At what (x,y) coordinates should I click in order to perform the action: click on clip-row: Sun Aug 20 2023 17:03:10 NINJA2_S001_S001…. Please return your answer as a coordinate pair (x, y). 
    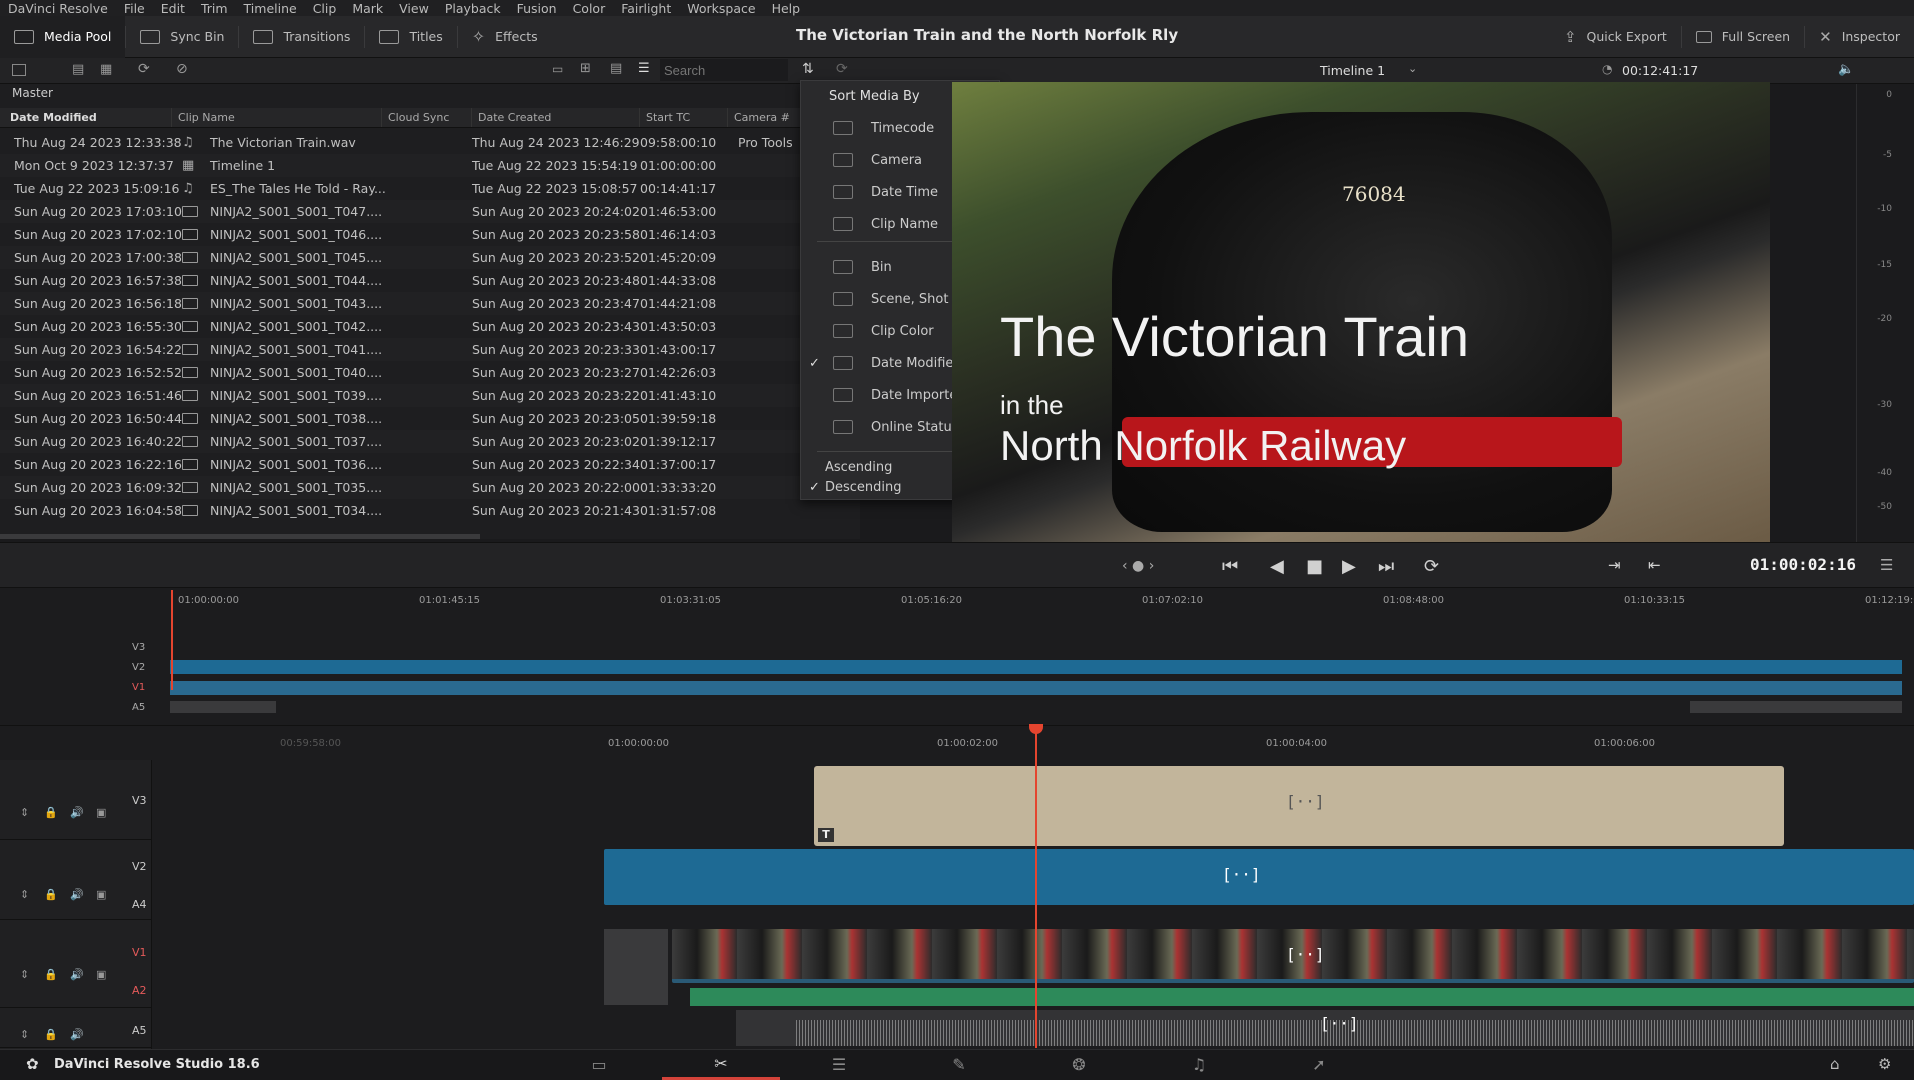
    Looking at the image, I should click on (430, 211).